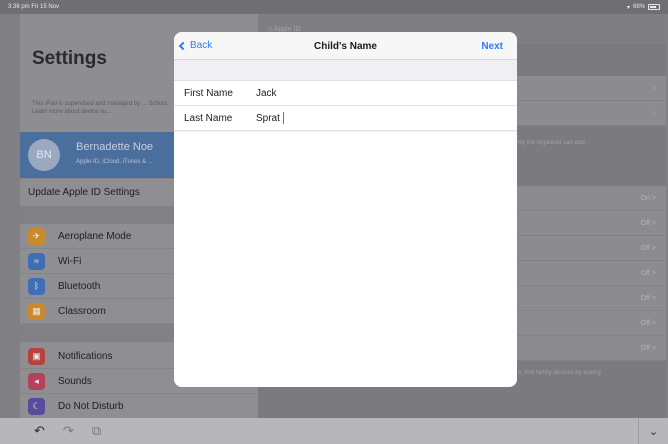 The image size is (668, 444). What do you see at coordinates (36, 356) in the screenshot?
I see `notifications-icon: ▣` at bounding box center [36, 356].